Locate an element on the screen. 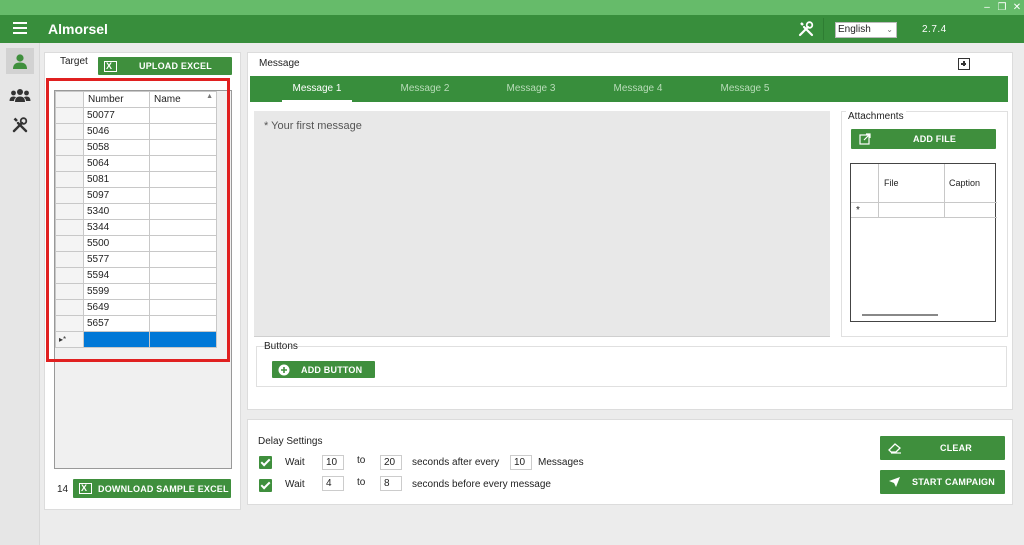 The image size is (1024, 545). new-row: ▸* is located at coordinates (136, 339).